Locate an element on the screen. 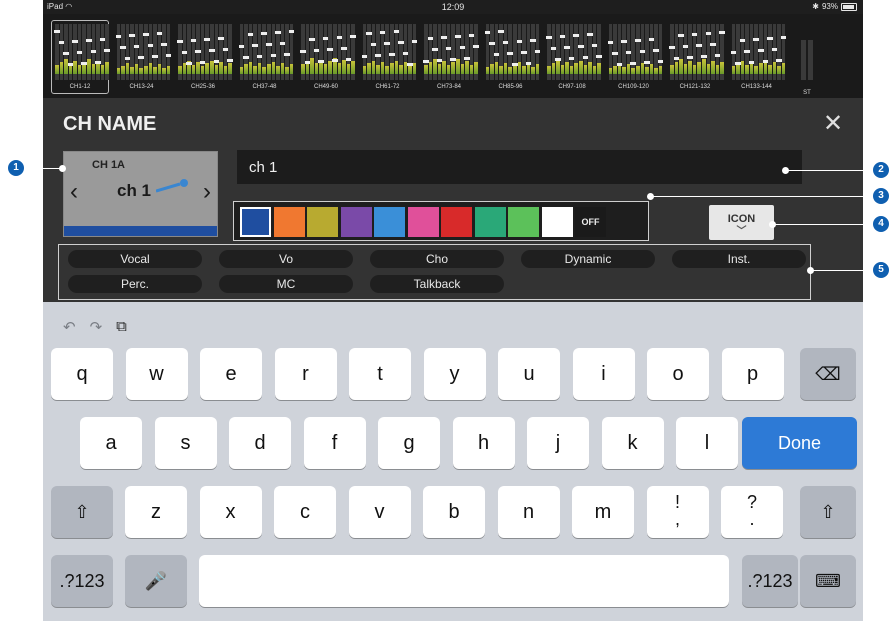  key-e: e is located at coordinates (231, 374).